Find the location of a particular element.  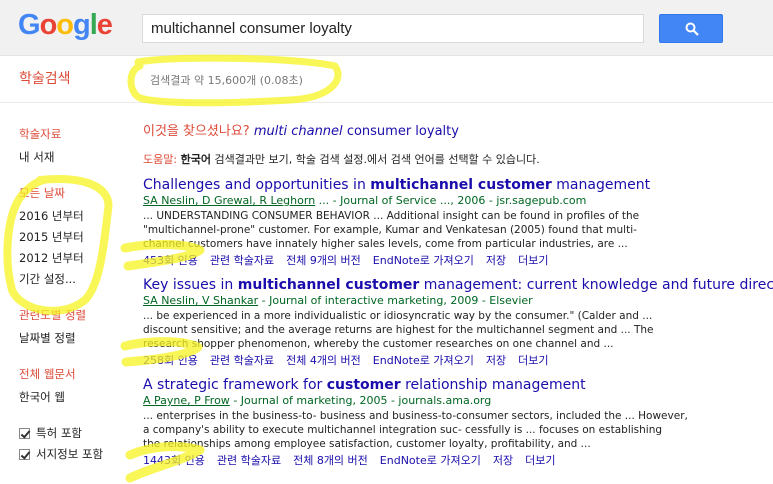

result-authors: SA Neslin, D Grewal, R Leghorn is located at coordinates (229, 200).